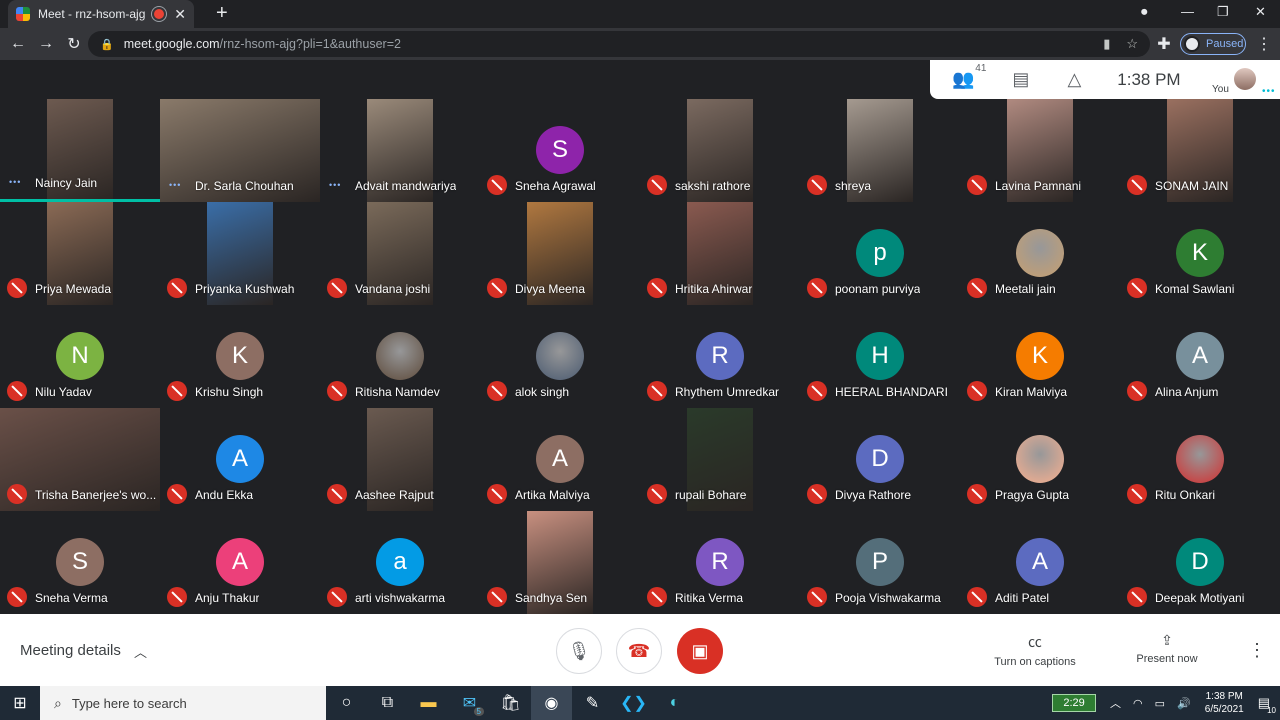  What do you see at coordinates (240, 562) in the screenshot?
I see `participant-tile: A Anju Thakur` at bounding box center [240, 562].